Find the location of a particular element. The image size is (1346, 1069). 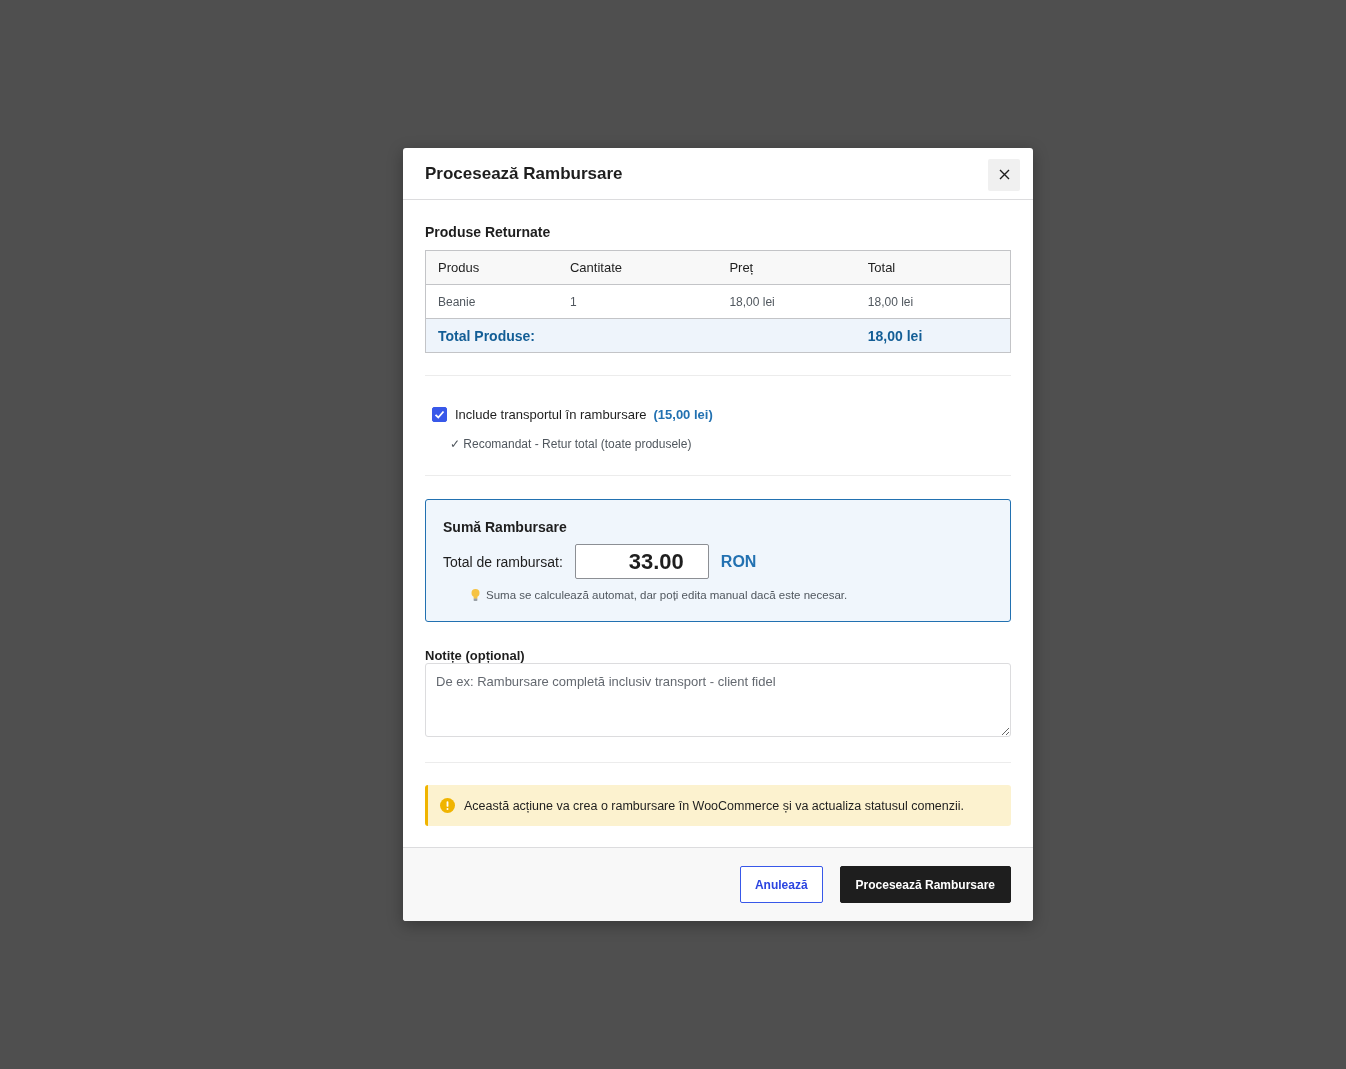

close-button is located at coordinates (1004, 174).